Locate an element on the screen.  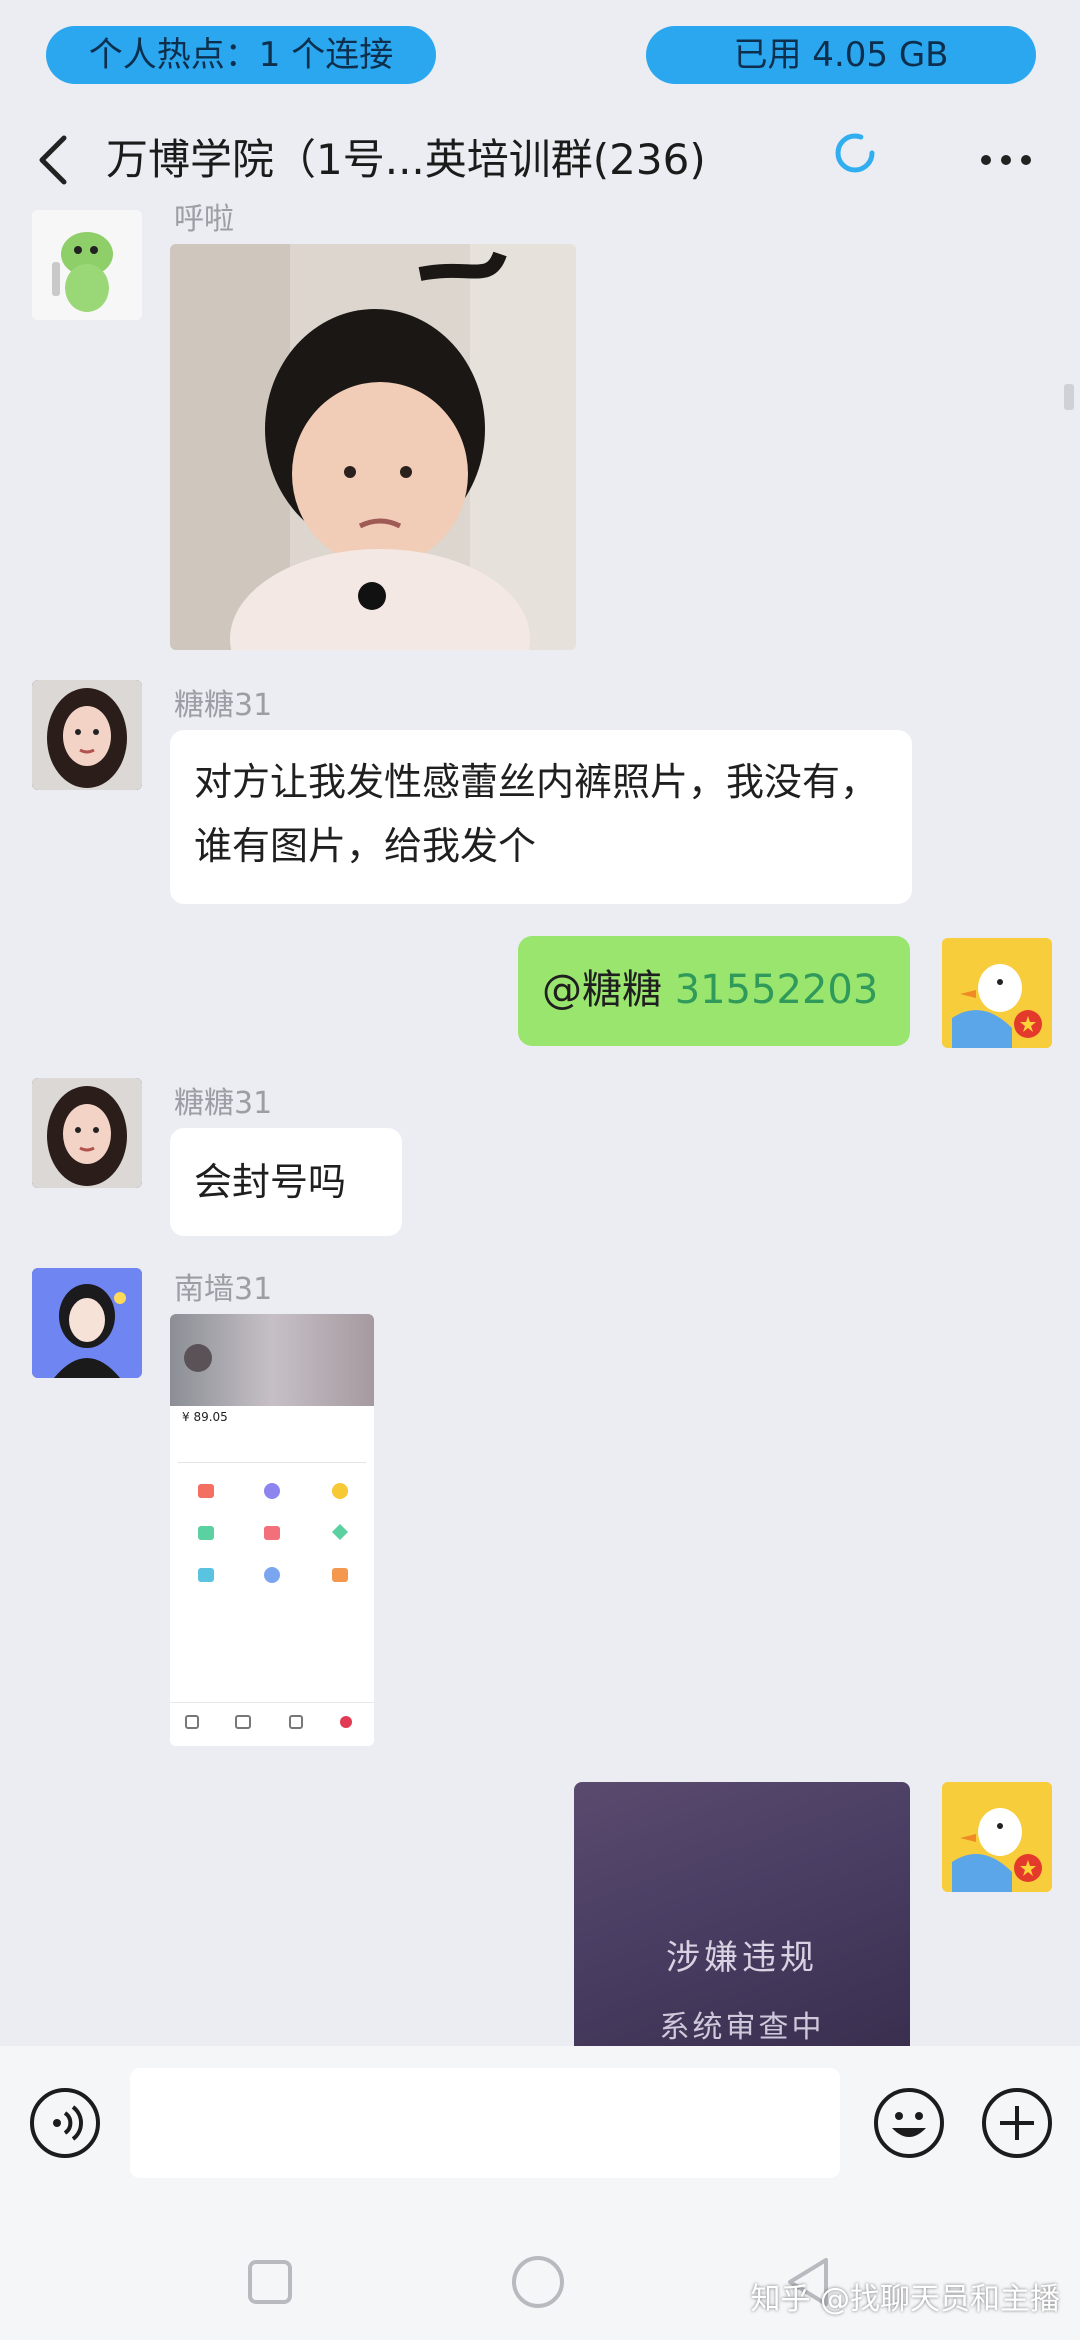
screenshot-divider is located at coordinates (272, 1462).